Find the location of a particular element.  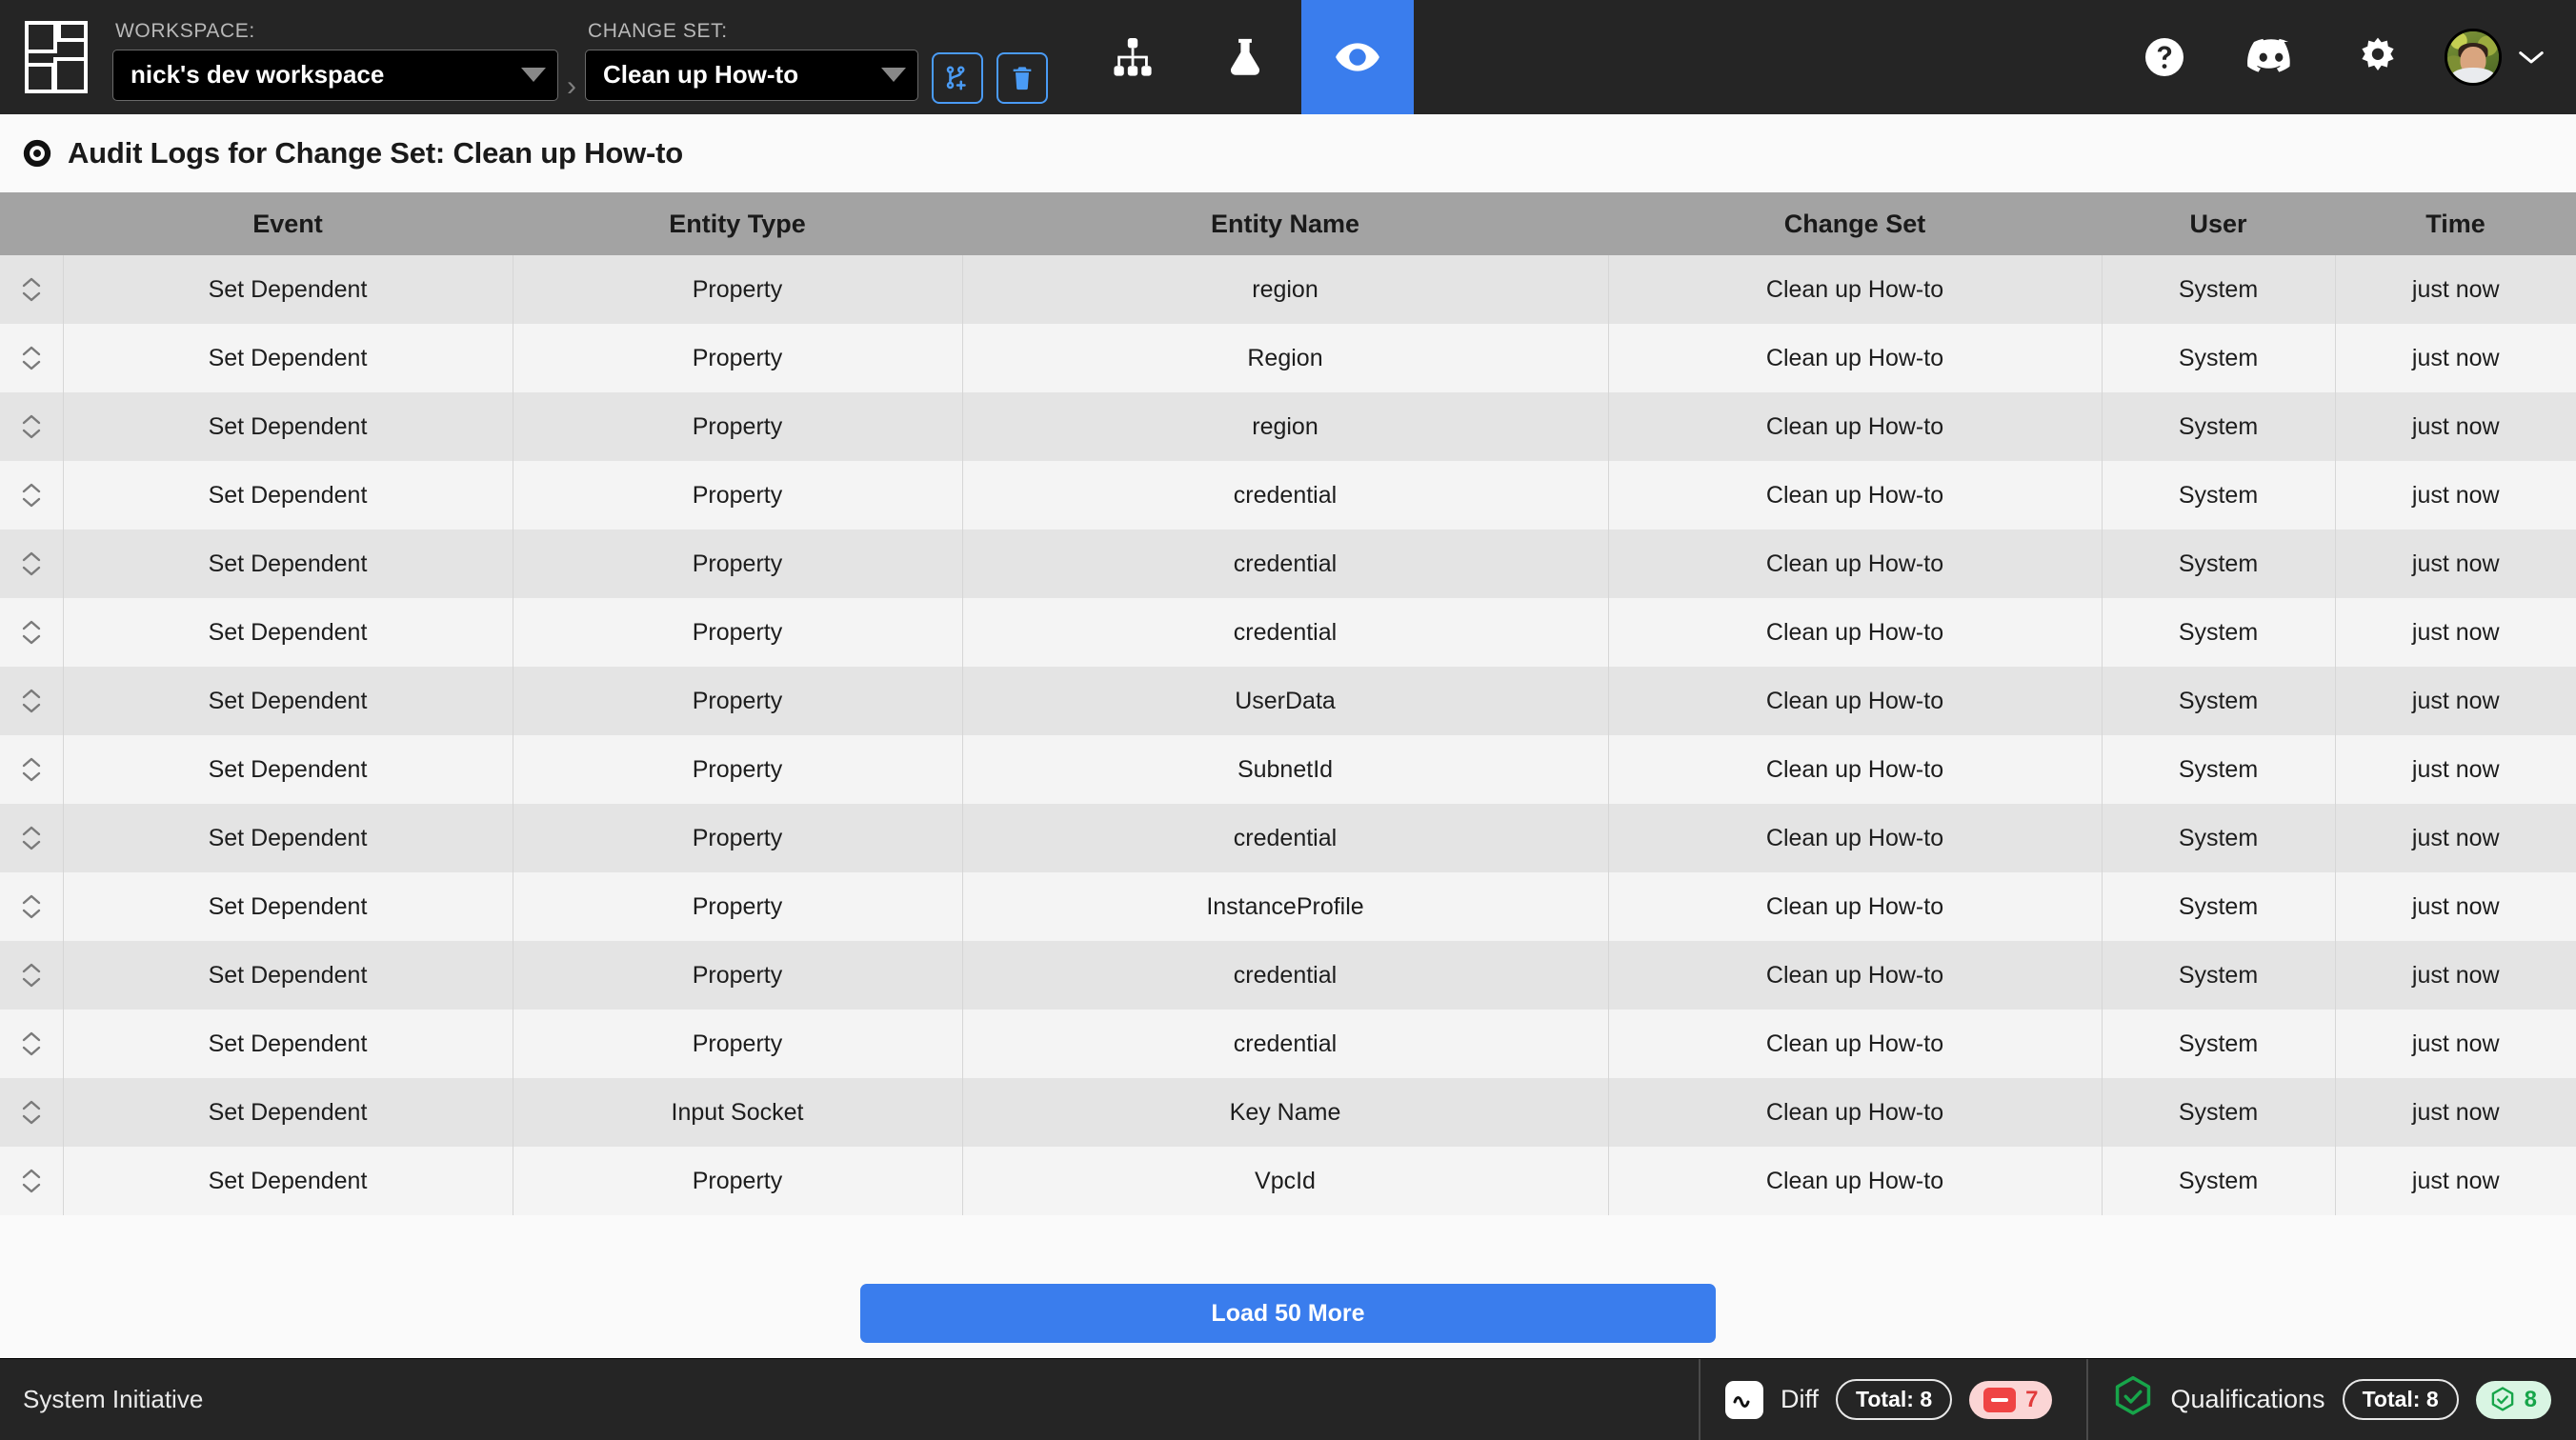

status-panel-diff: Diff Total: 8 7 is located at coordinates (1893, 1399).